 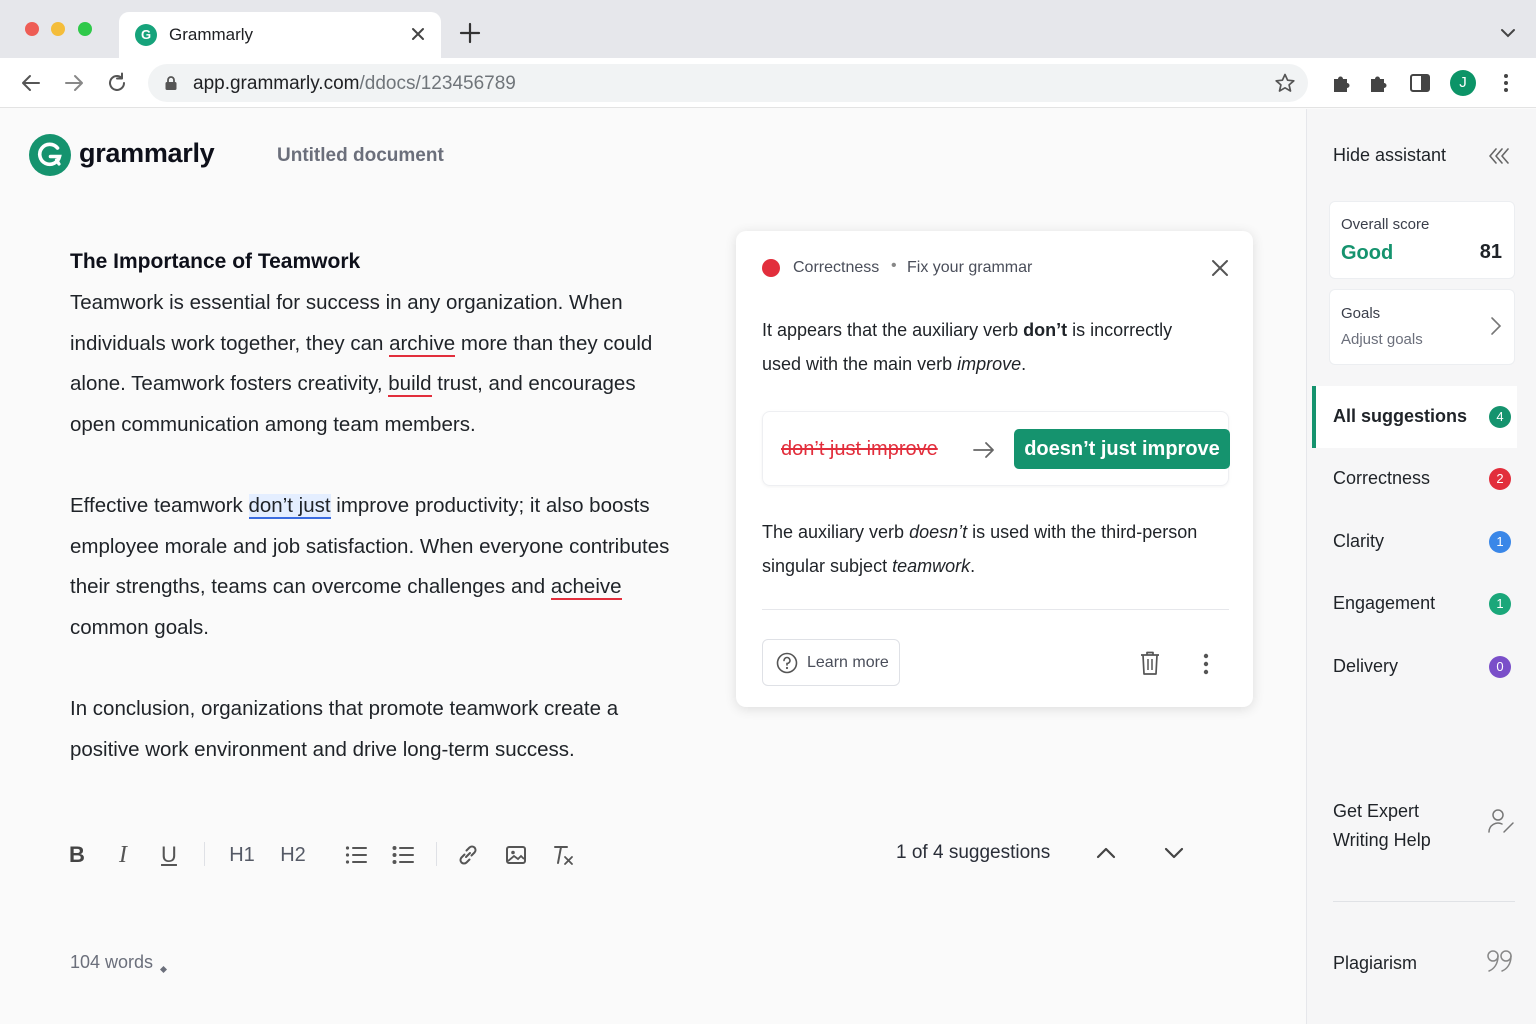 I want to click on window-minimize-button, so click(x=58, y=29).